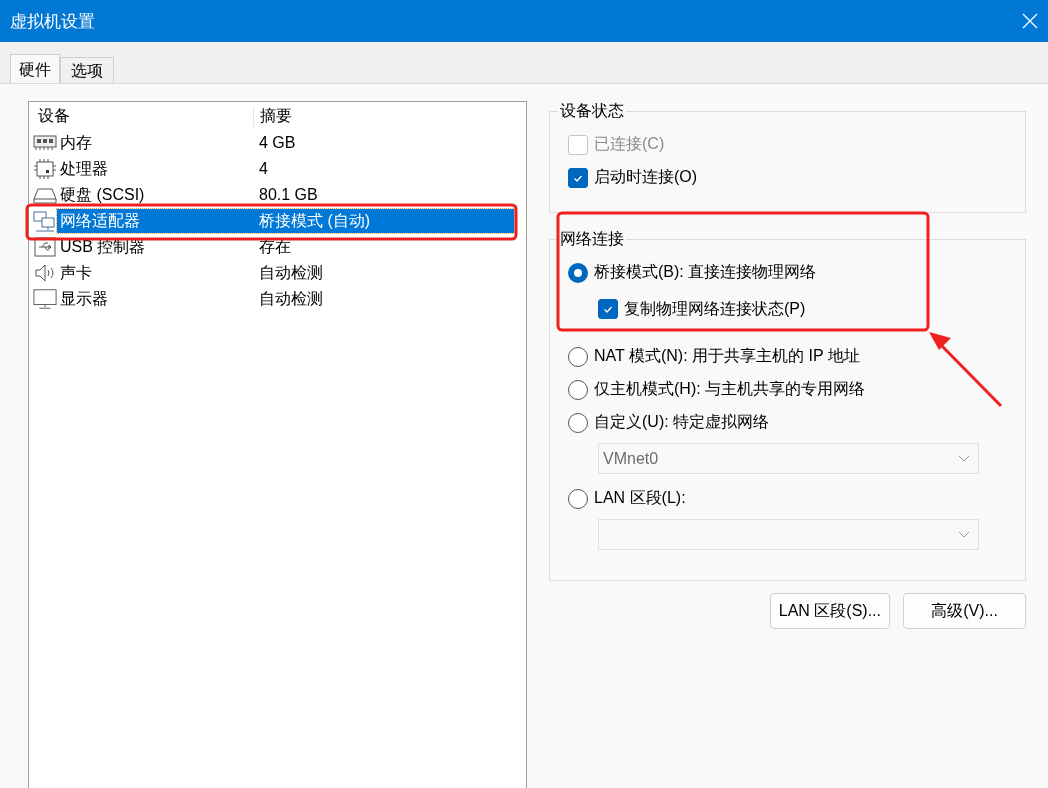 Image resolution: width=1048 pixels, height=788 pixels. What do you see at coordinates (76, 142) in the screenshot?
I see `device-name: 内存` at bounding box center [76, 142].